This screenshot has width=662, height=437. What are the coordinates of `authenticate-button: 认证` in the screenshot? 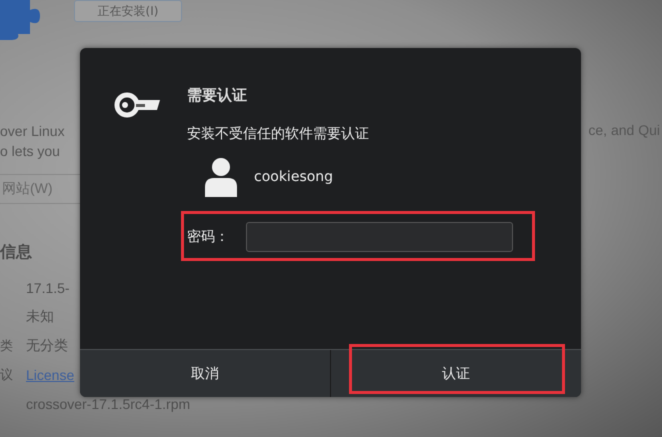 It's located at (456, 373).